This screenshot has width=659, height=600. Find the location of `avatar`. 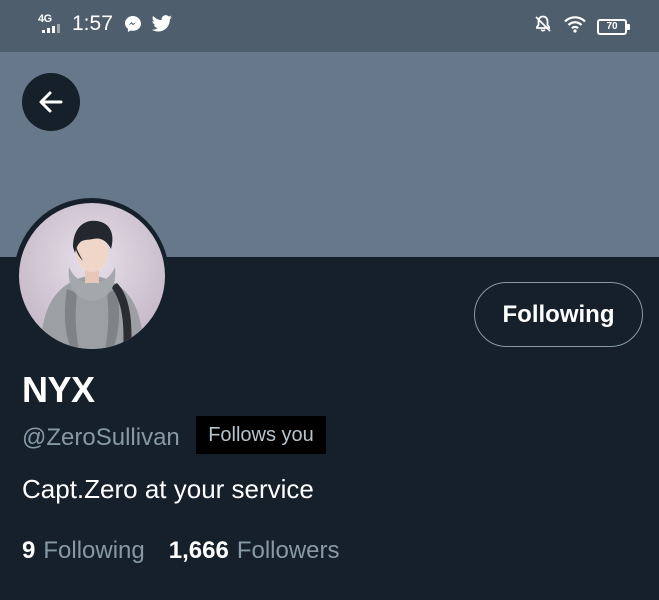

avatar is located at coordinates (91, 275).